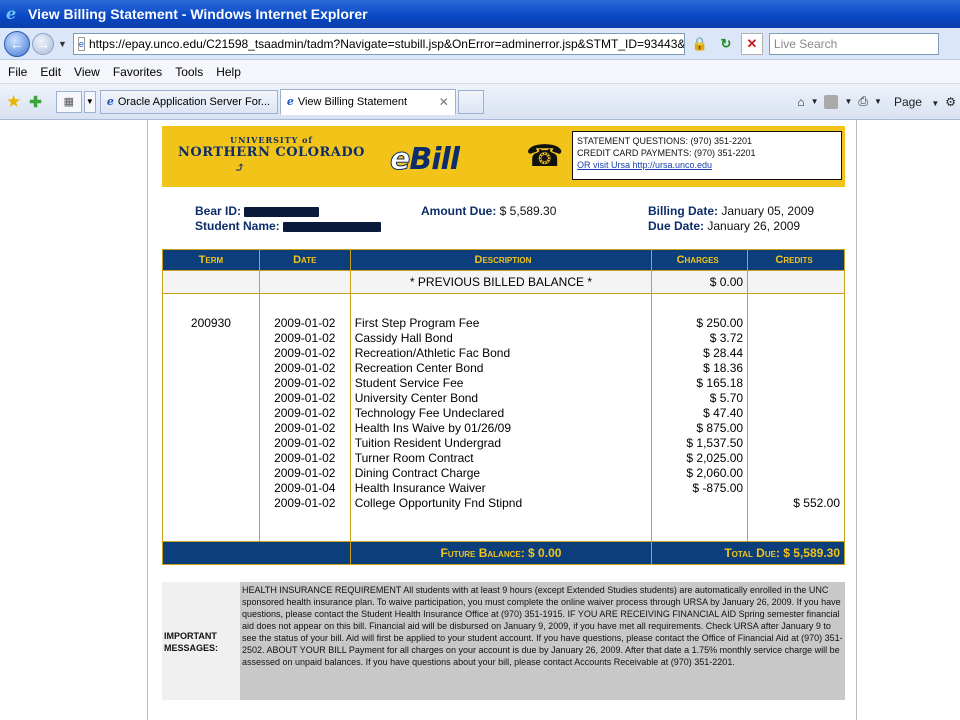  I want to click on line-item-desc: College Opportunity Fnd Stipnd, so click(438, 503).